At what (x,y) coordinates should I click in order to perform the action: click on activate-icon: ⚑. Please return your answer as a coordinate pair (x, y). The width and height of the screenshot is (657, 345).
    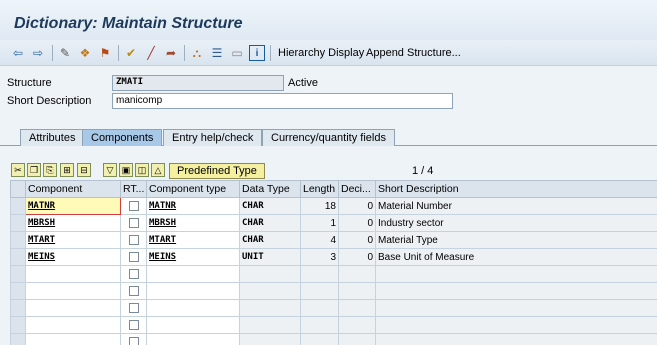
    Looking at the image, I should click on (105, 53).